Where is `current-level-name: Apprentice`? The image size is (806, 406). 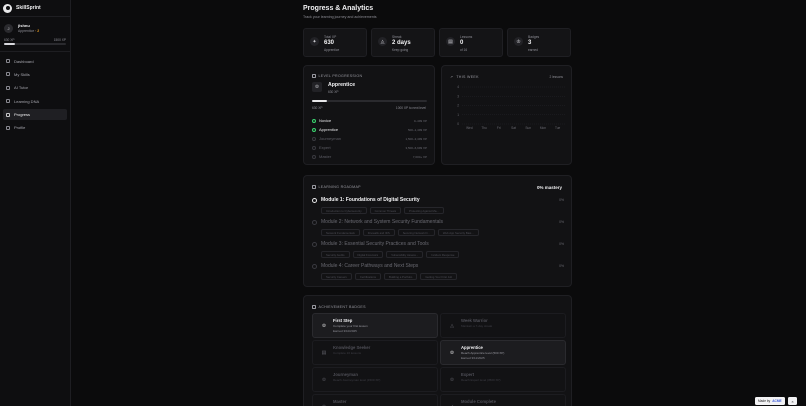
current-level-name: Apprentice is located at coordinates (342, 85).